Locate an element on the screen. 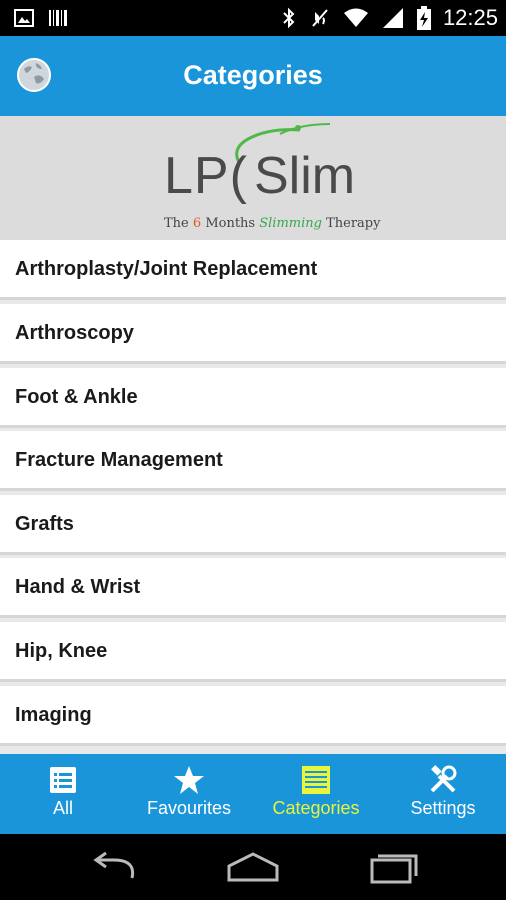 The image size is (506, 900). page-title: Categories is located at coordinates (253, 75).